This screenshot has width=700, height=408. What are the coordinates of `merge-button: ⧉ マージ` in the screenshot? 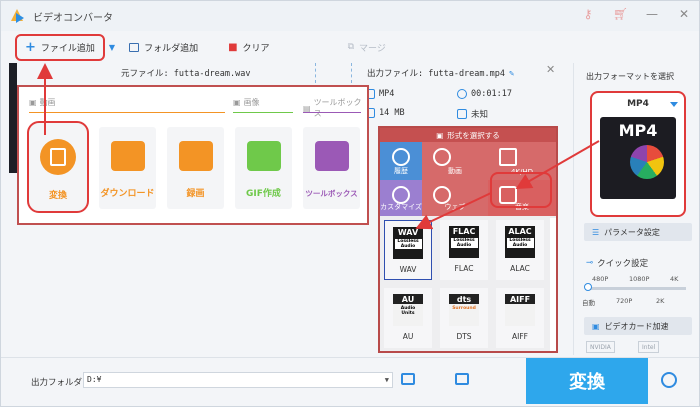 It's located at (367, 47).